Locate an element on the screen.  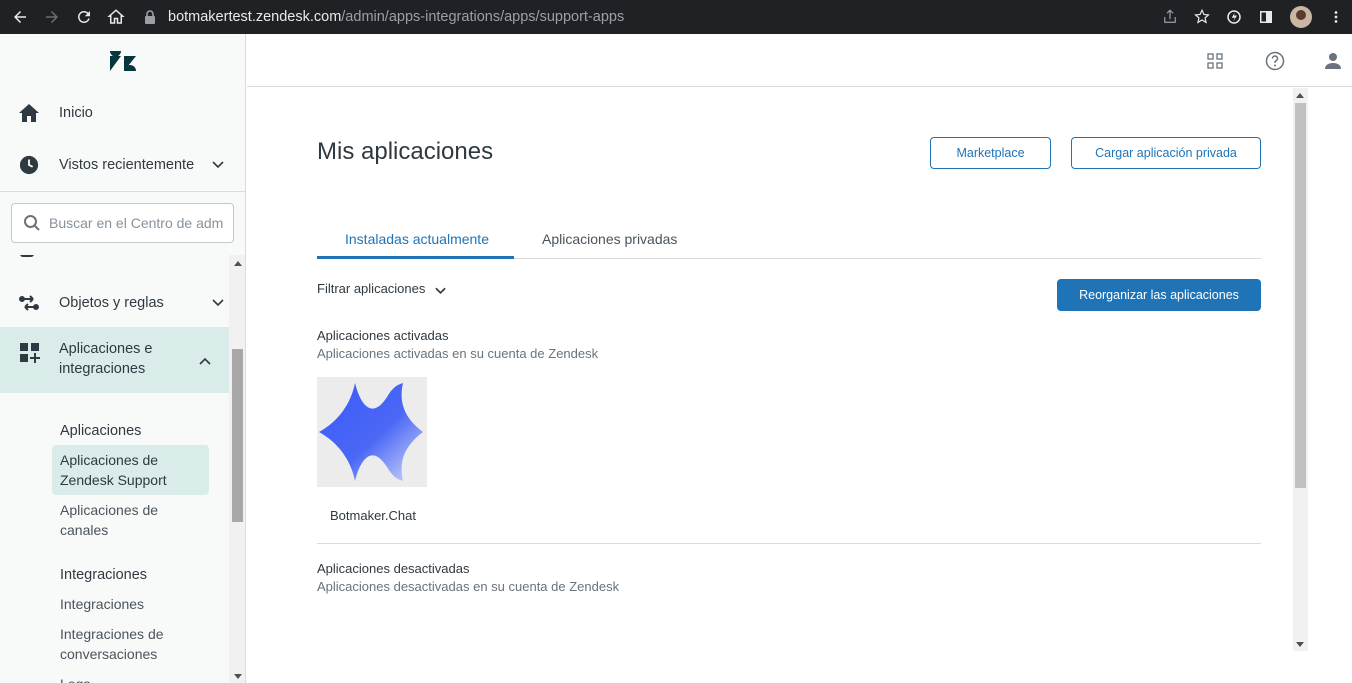
marketplace-button: Marketplace is located at coordinates (990, 153).